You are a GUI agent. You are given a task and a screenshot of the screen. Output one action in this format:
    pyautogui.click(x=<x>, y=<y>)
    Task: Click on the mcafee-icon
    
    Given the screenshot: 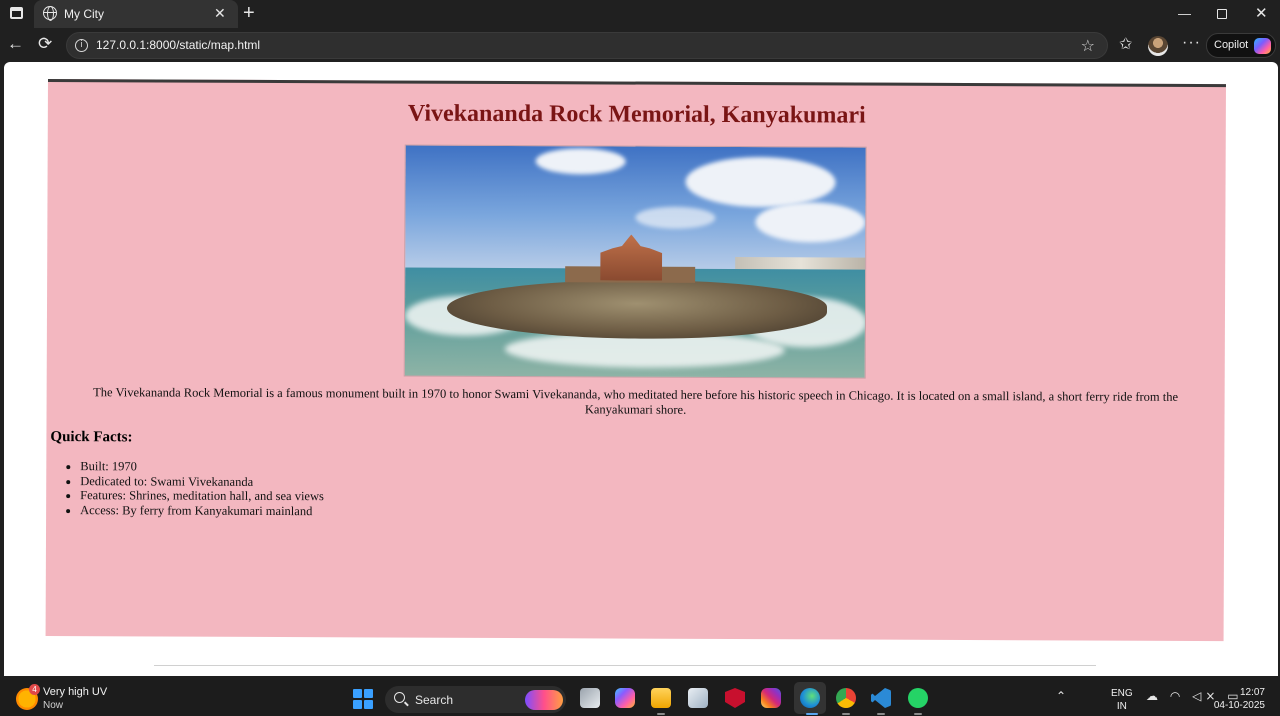 What is the action you would take?
    pyautogui.click(x=735, y=698)
    